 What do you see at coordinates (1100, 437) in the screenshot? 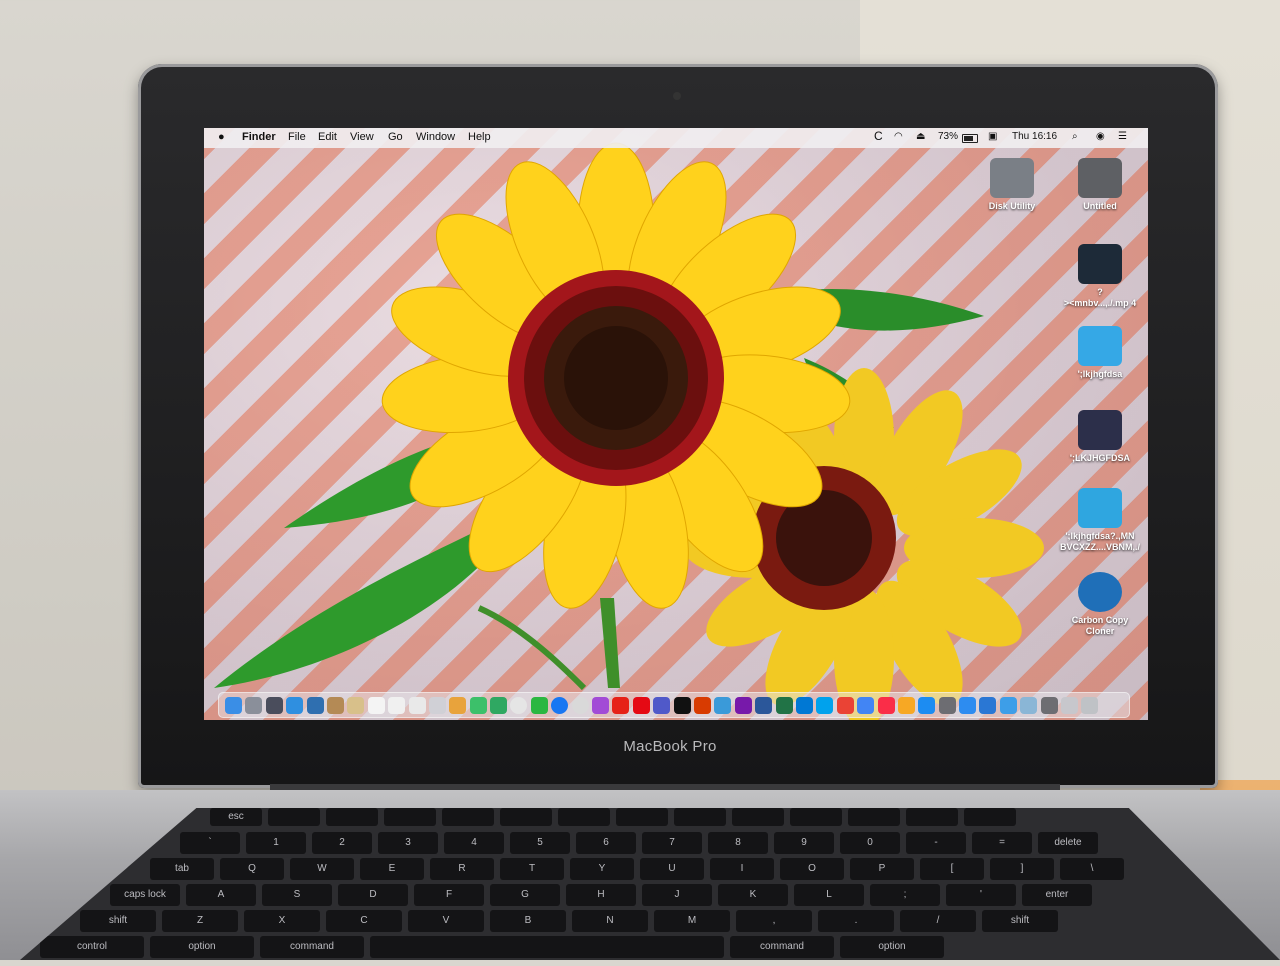
I see `desktop-icon-keyboard: ';LKJHGFDSA` at bounding box center [1100, 437].